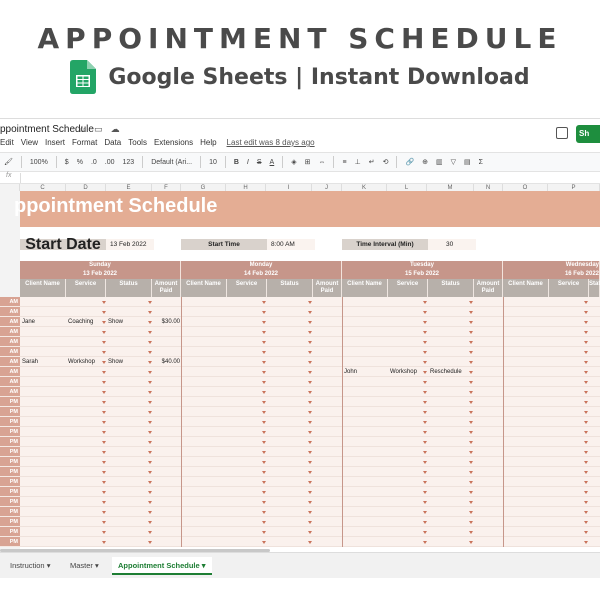 The width and height of the screenshot is (600, 600). What do you see at coordinates (481, 162) in the screenshot?
I see `functions-icon: Σ` at bounding box center [481, 162].